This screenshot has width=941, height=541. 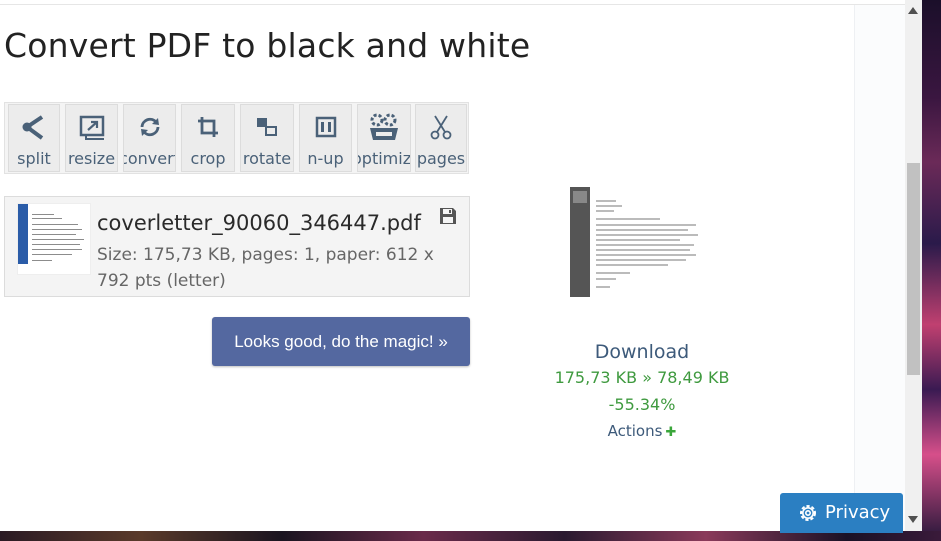 What do you see at coordinates (441, 158) in the screenshot?
I see `tool-label: pages` at bounding box center [441, 158].